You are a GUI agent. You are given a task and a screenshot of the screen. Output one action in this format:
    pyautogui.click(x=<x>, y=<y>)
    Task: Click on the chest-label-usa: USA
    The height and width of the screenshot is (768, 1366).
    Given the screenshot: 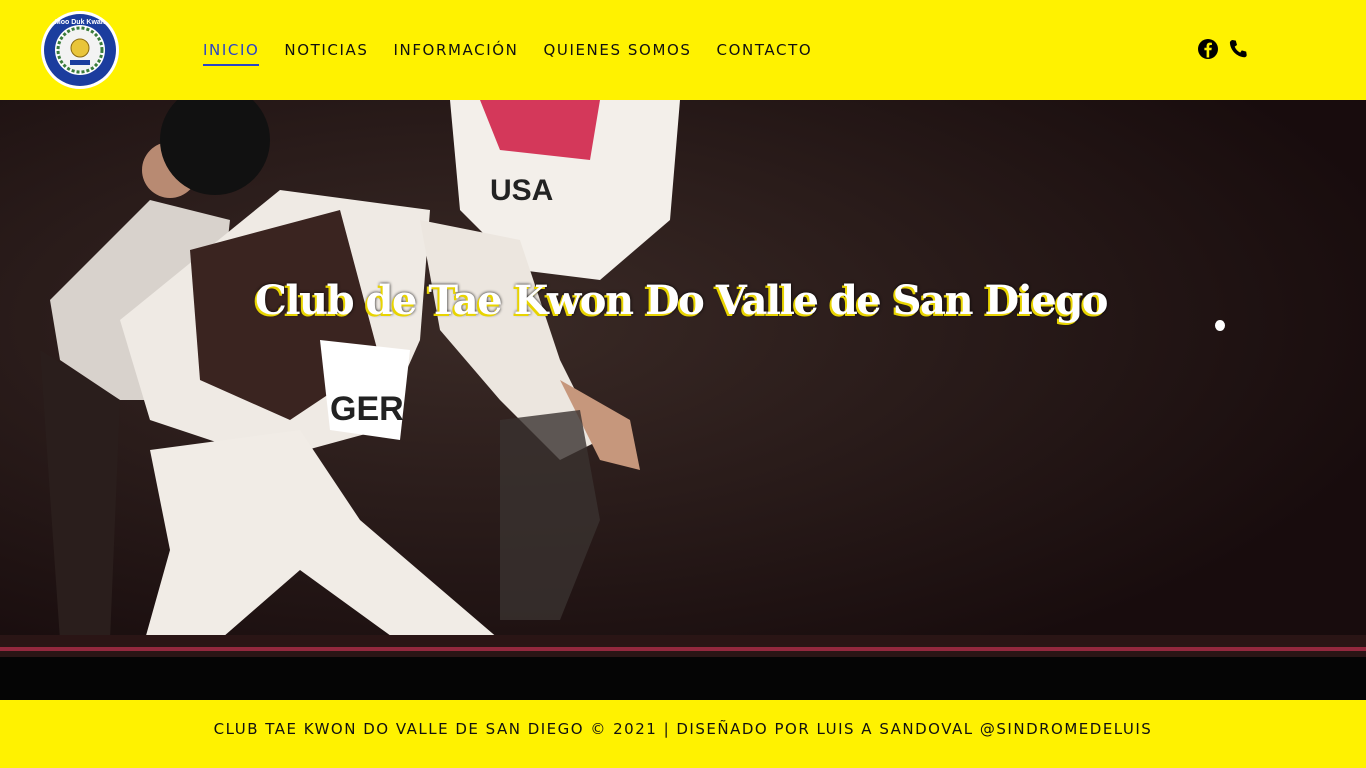 What is the action you would take?
    pyautogui.click(x=521, y=190)
    